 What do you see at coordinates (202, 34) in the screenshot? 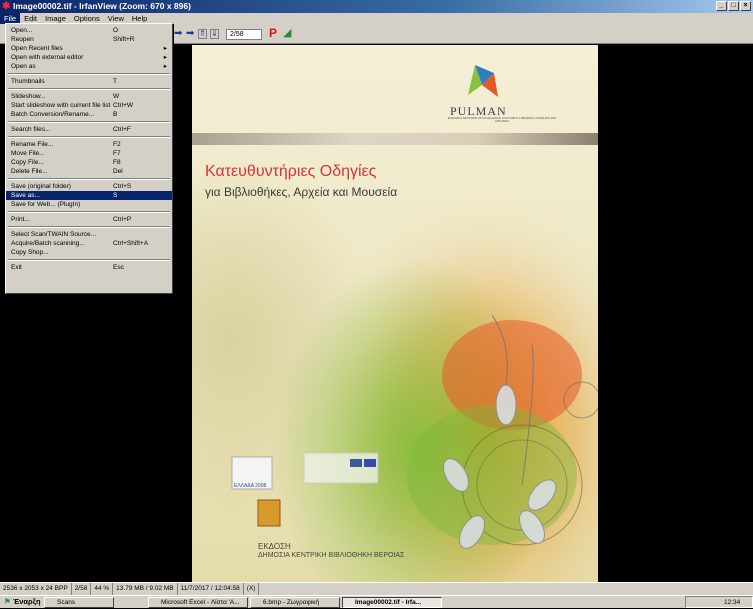
I see `page-up-icon: ⇑` at bounding box center [202, 34].